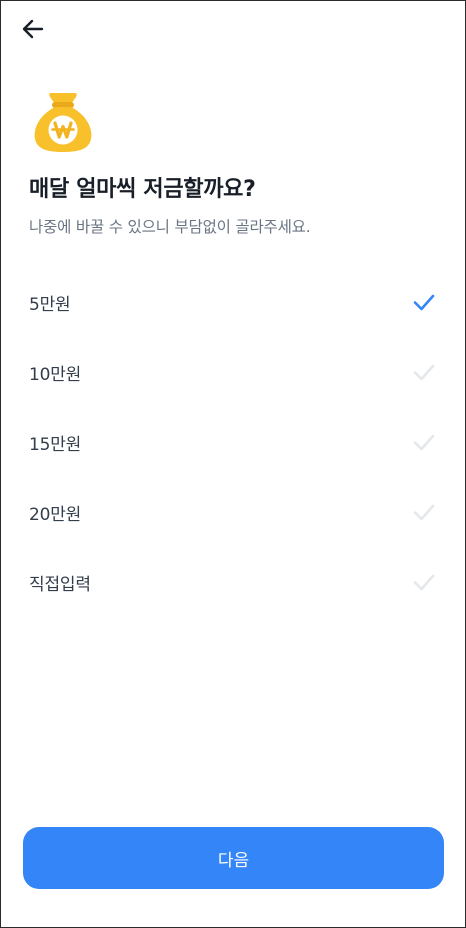  What do you see at coordinates (233, 372) in the screenshot?
I see `option-10man: 10만원` at bounding box center [233, 372].